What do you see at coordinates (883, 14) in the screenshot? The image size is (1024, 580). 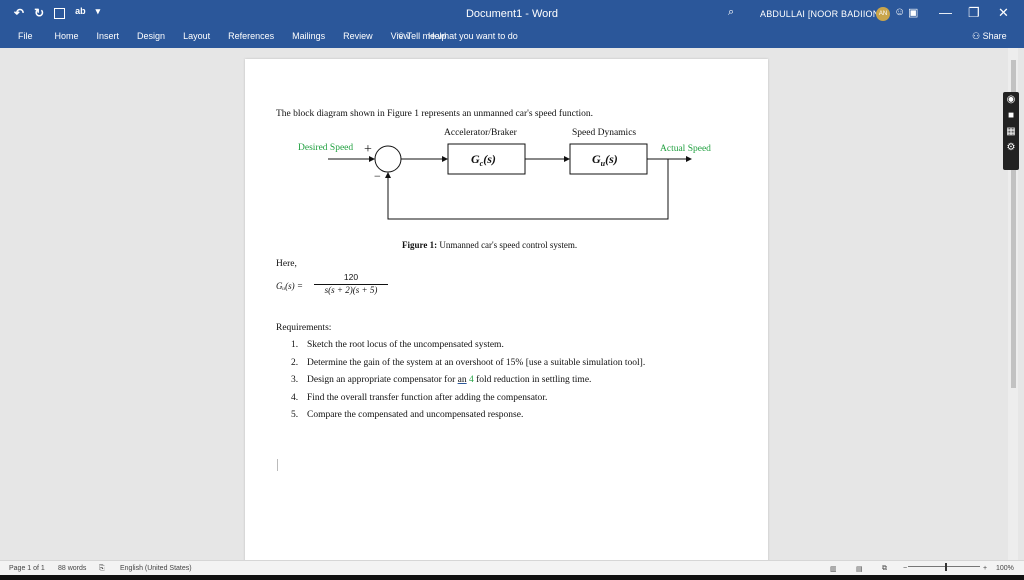 I see `avatar: AN` at bounding box center [883, 14].